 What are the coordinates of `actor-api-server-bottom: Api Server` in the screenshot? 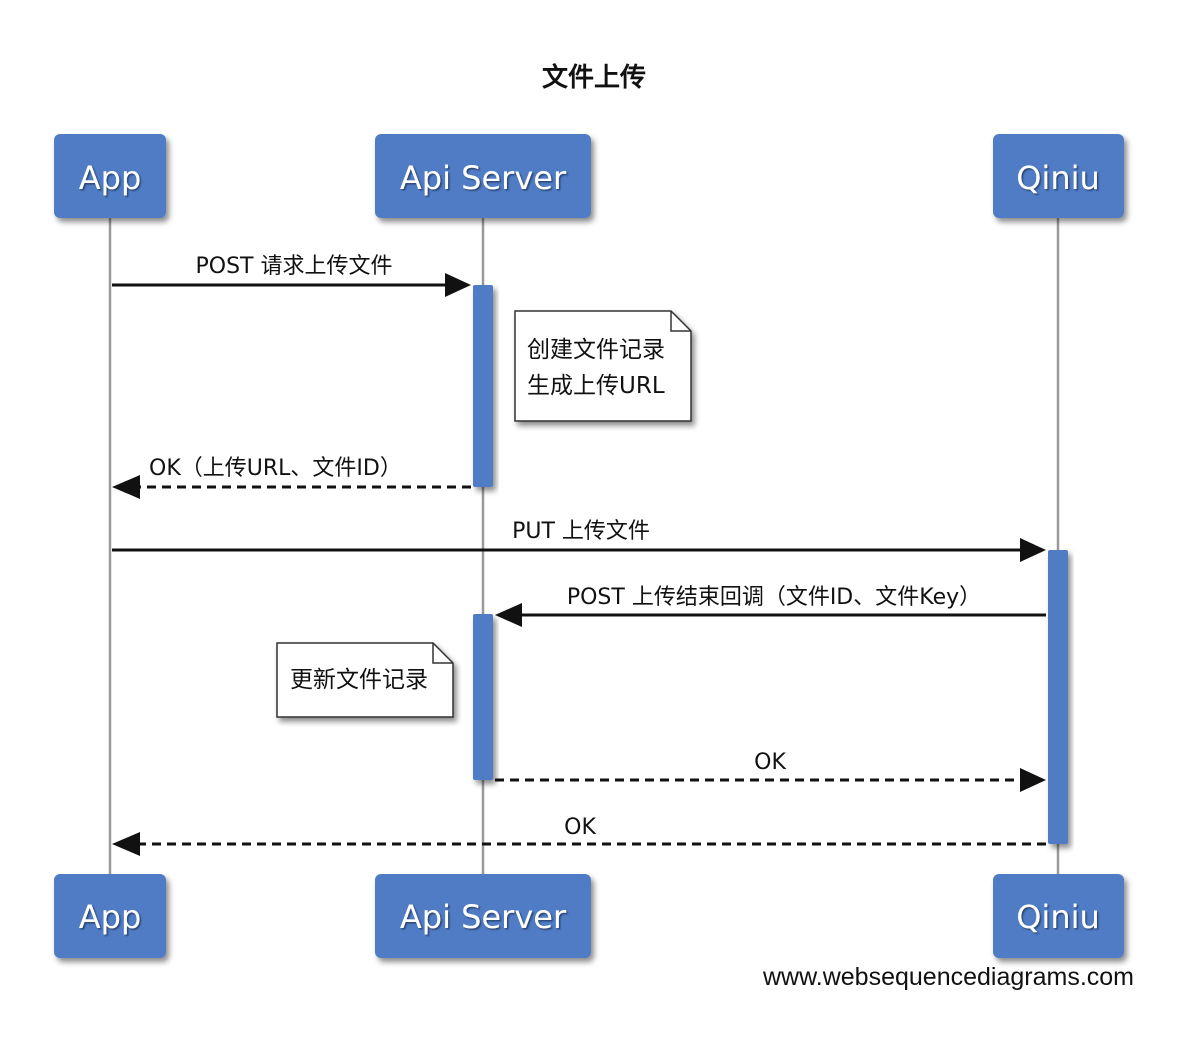 It's located at (483, 916).